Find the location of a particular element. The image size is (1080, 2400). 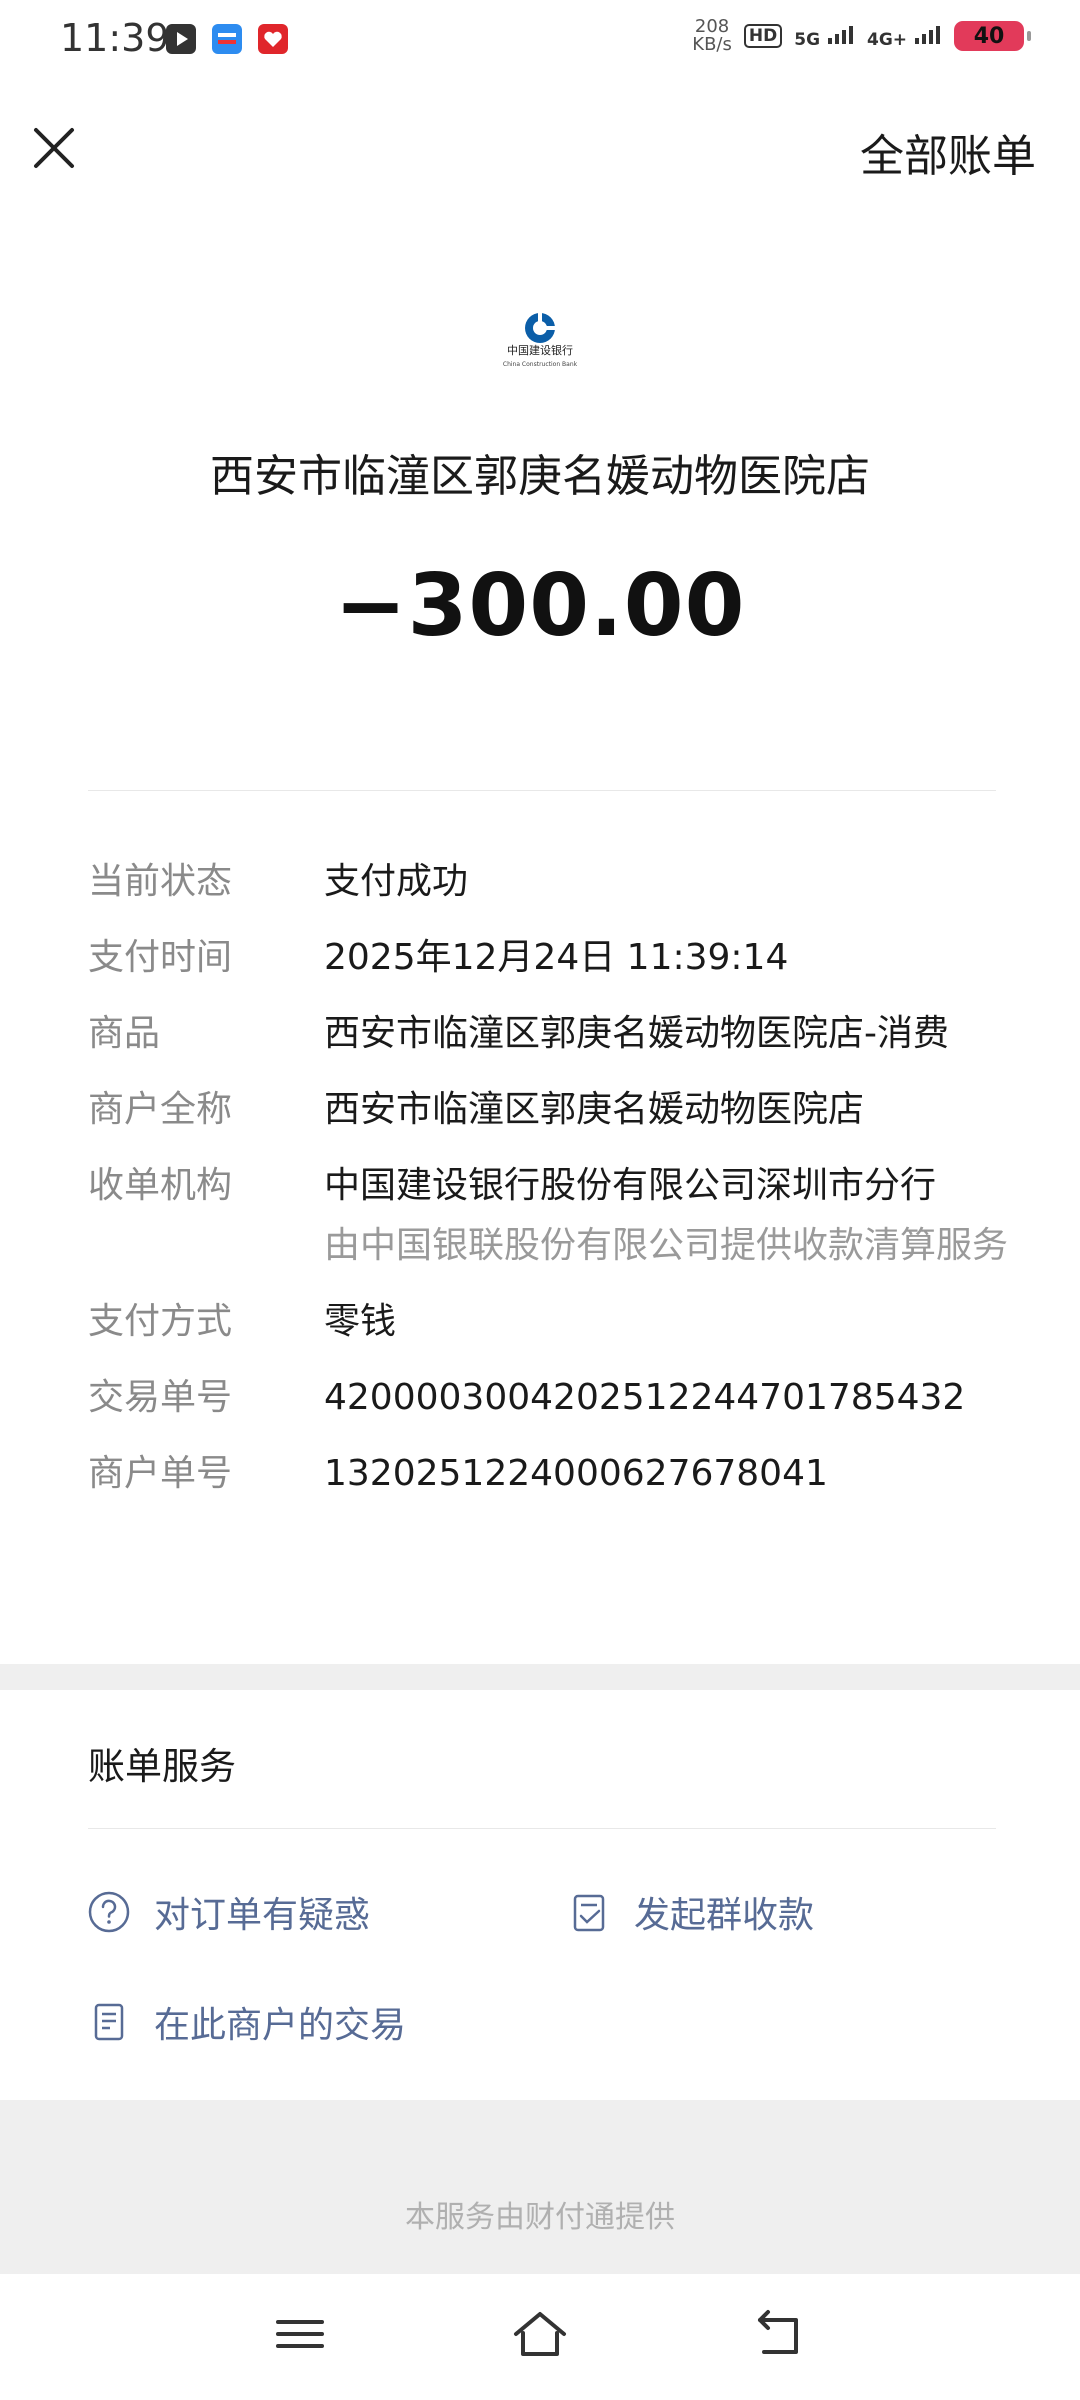

detail-label: 商户全称 is located at coordinates (160, 1109).